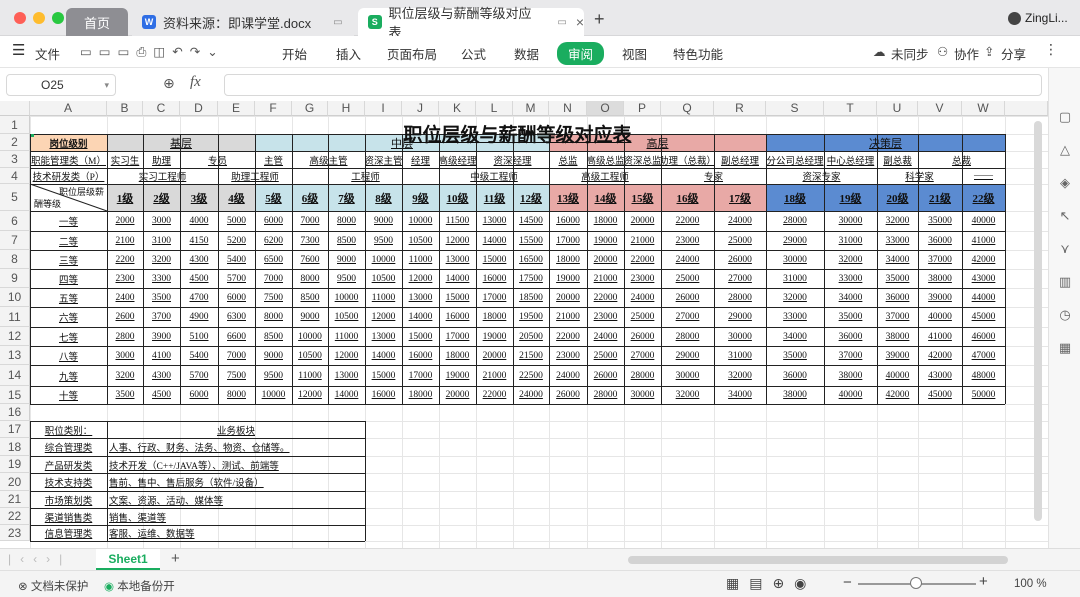 The height and width of the screenshot is (597, 1080). What do you see at coordinates (273, 159) in the screenshot?
I see `row3-item: 主管` at bounding box center [273, 159].